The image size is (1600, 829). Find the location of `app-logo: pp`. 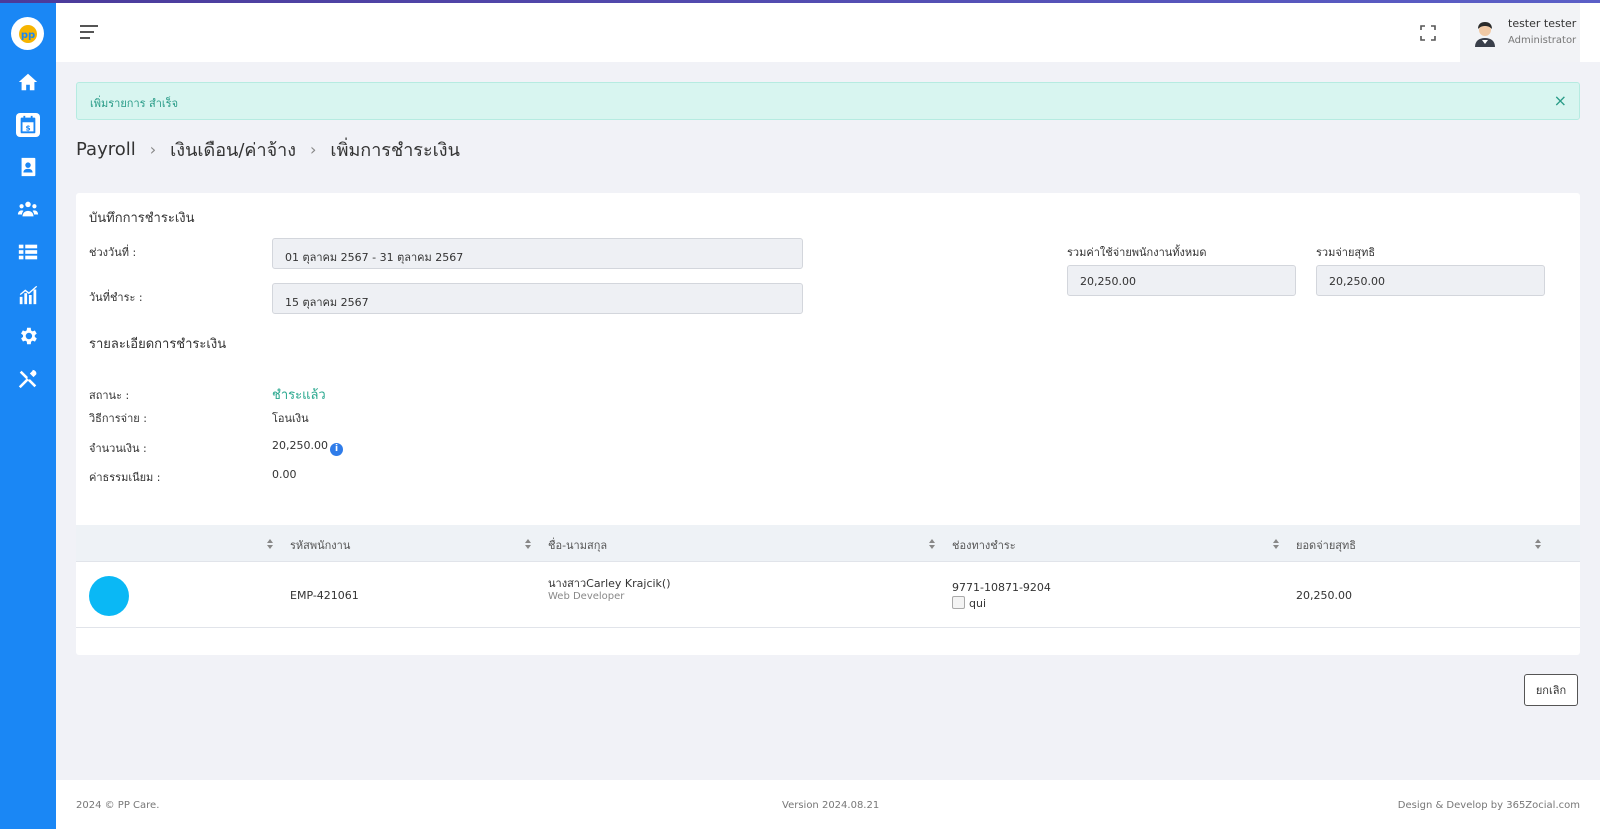

app-logo: pp is located at coordinates (27, 33).